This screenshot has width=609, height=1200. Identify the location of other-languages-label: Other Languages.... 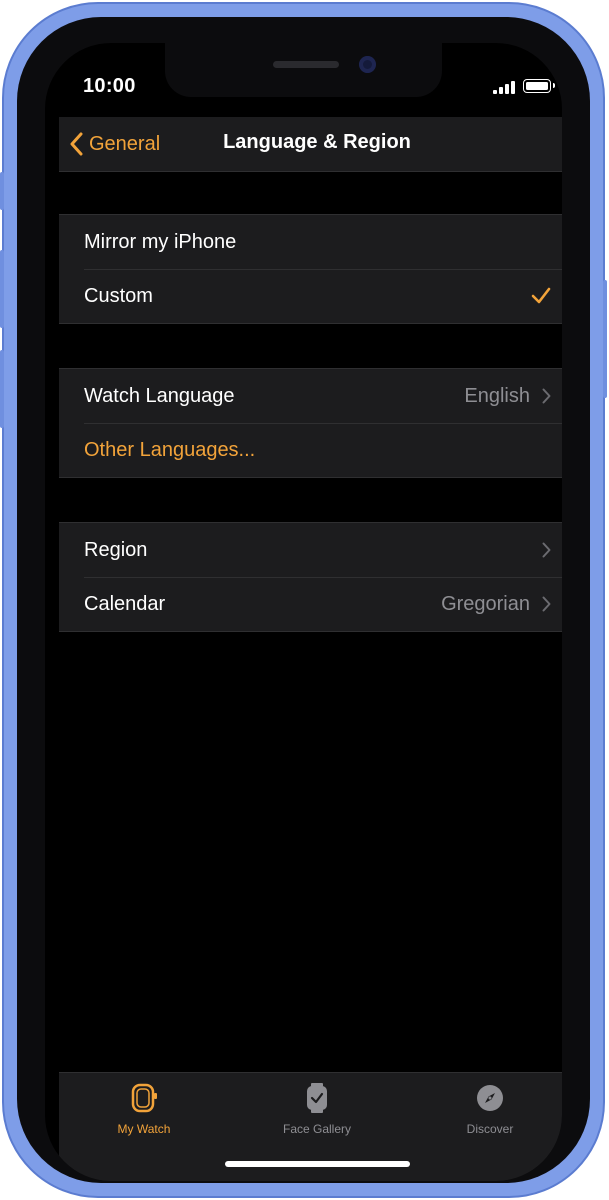
(170, 449).